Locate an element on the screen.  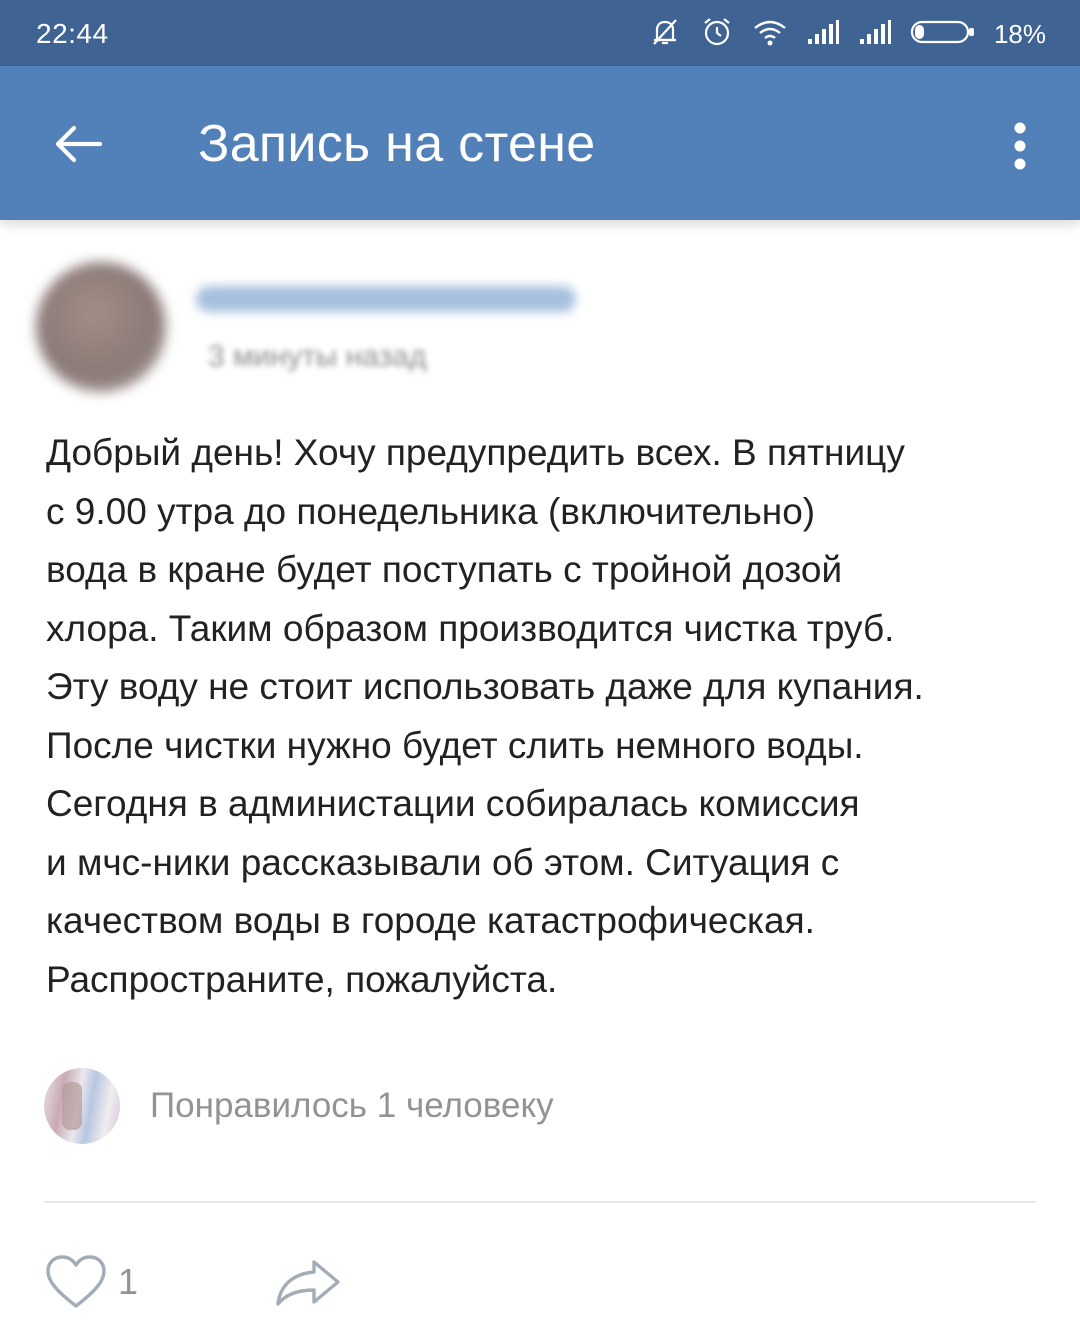
share-arrow-icon is located at coordinates (308, 1283).